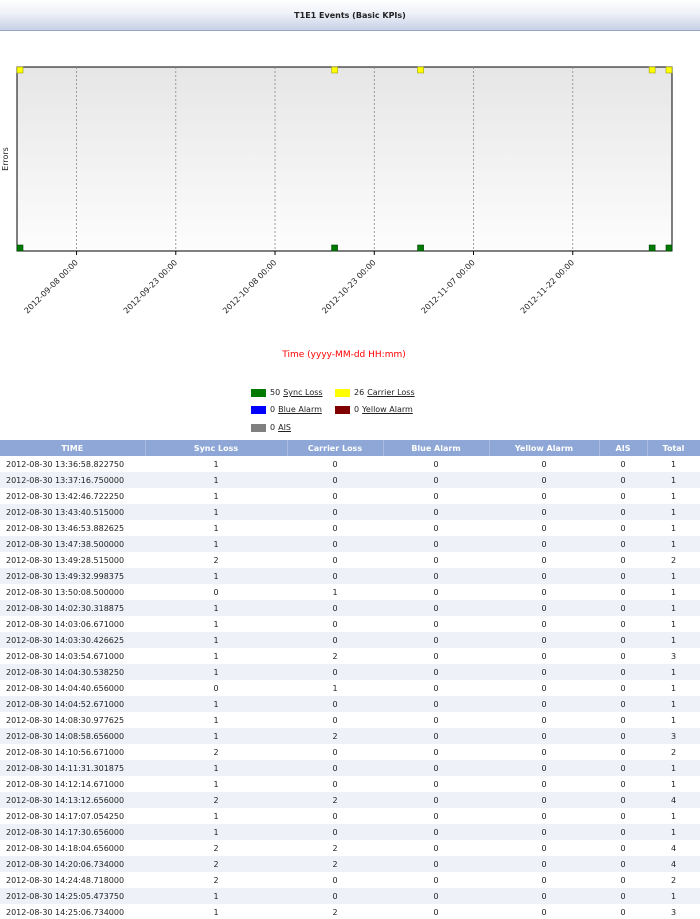 The image size is (700, 919). I want to click on column-header-sync-loss: Sync Loss, so click(216, 448).